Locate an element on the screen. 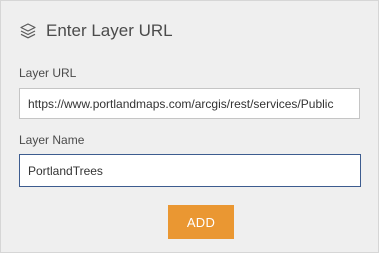  layer-url-input is located at coordinates (189, 103).